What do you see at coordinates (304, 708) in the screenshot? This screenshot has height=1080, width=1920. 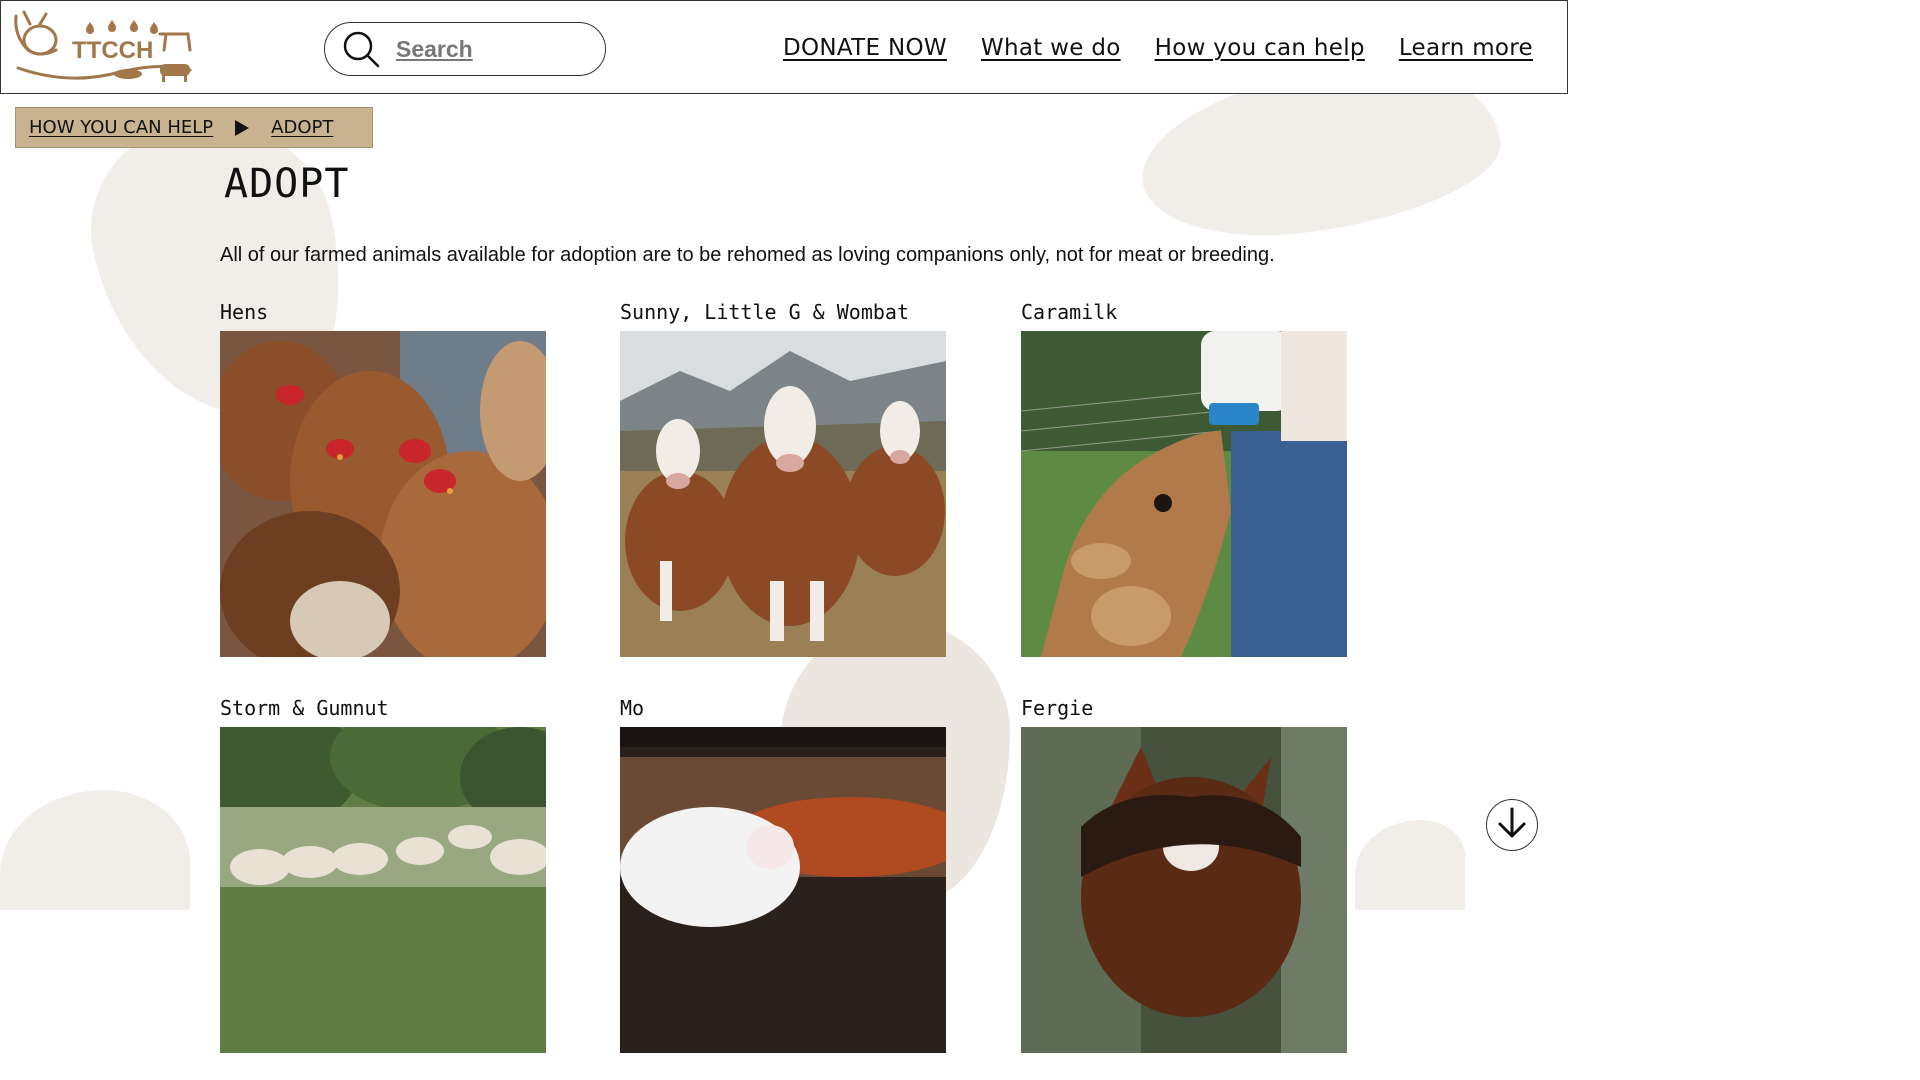 I see `animal-name: Storm & Gumnut` at bounding box center [304, 708].